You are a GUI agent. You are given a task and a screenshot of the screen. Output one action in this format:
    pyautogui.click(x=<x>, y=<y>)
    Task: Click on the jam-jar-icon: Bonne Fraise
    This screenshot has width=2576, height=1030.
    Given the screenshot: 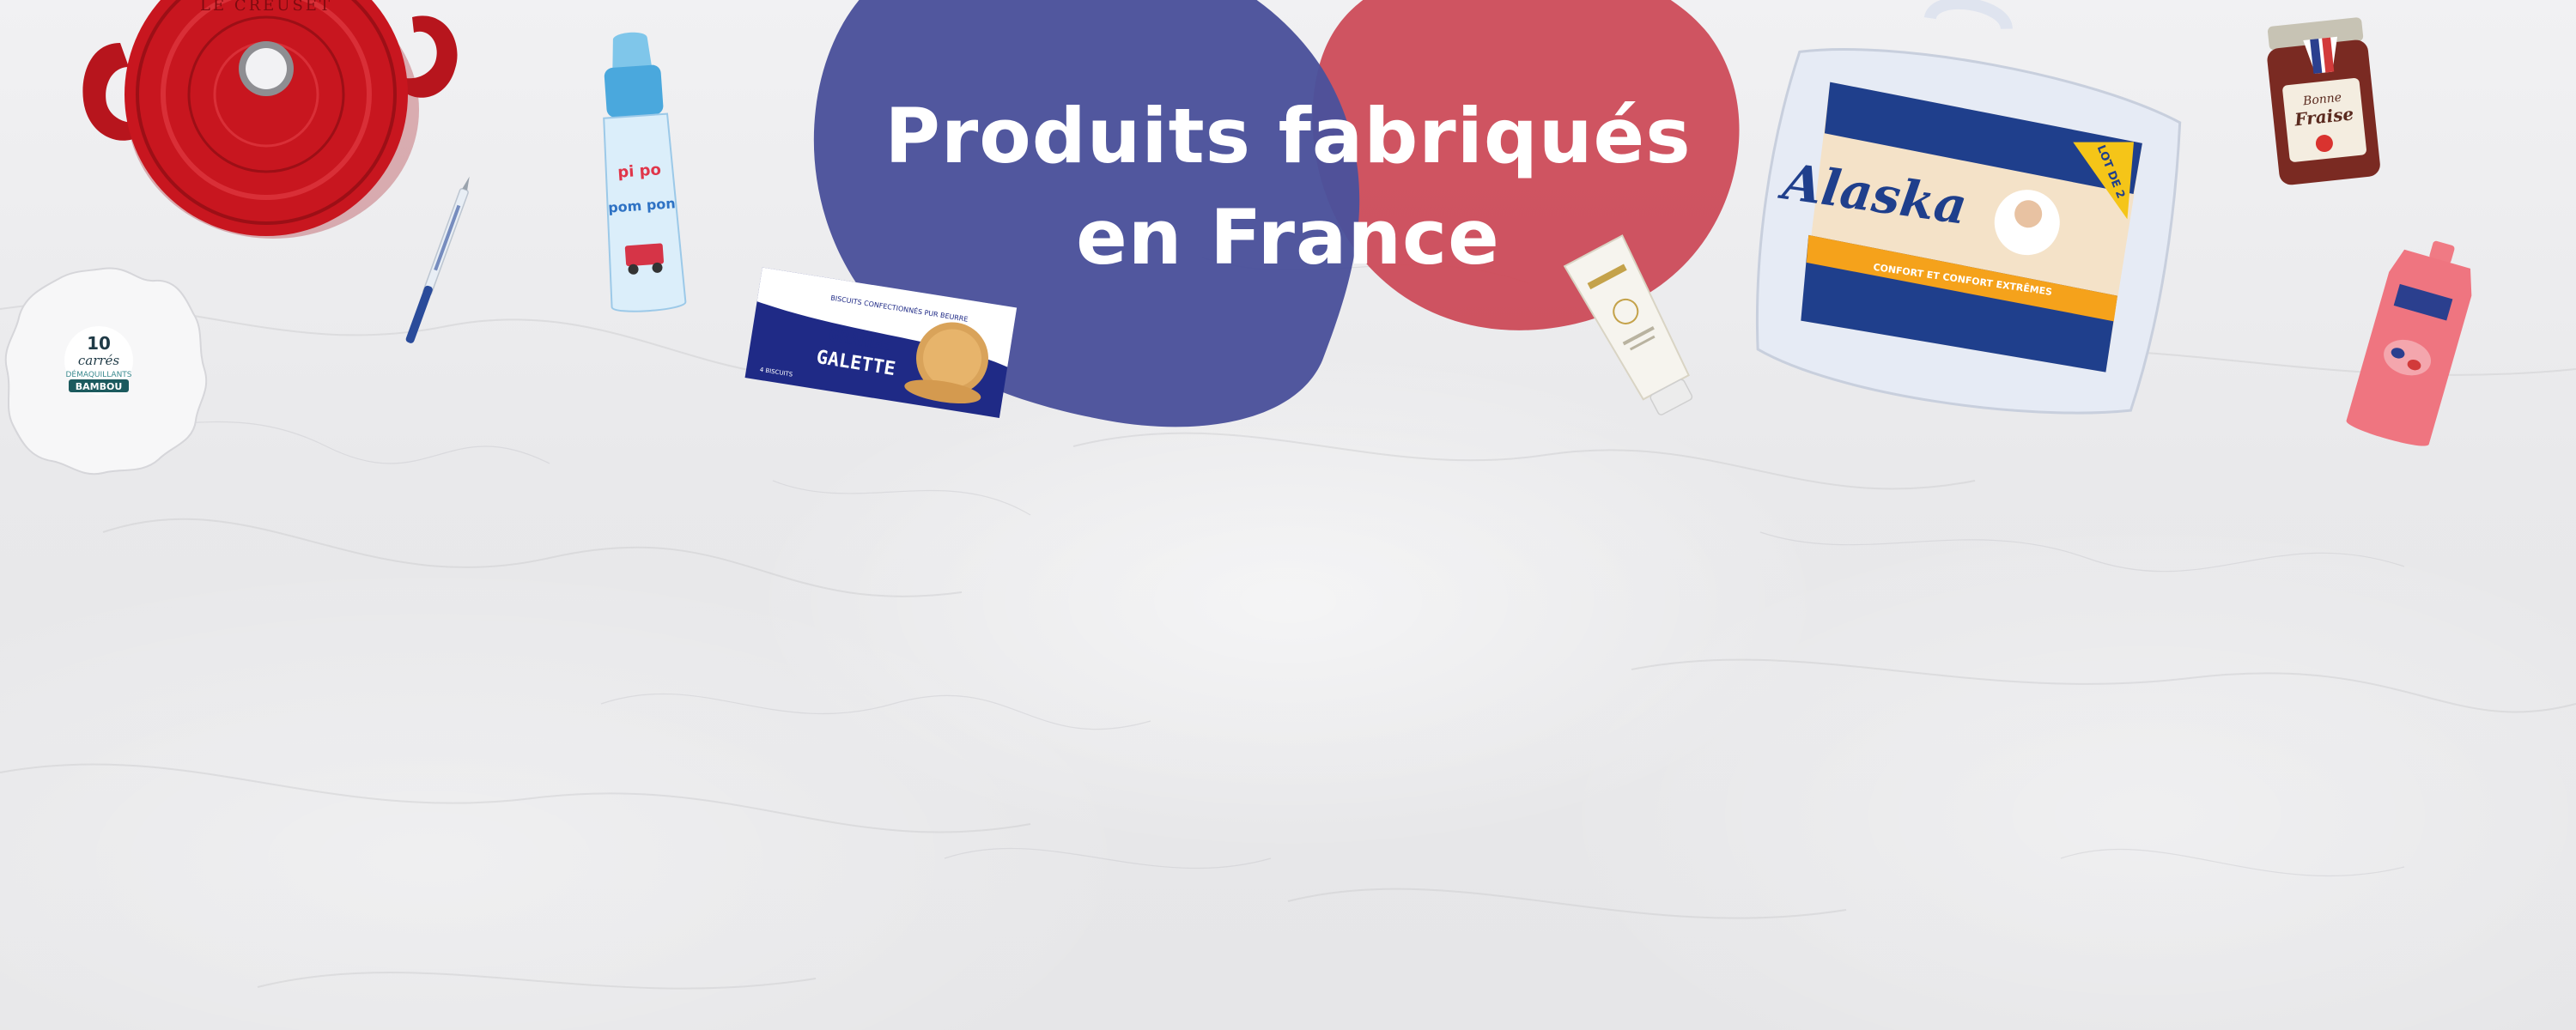 What is the action you would take?
    pyautogui.click(x=2324, y=101)
    